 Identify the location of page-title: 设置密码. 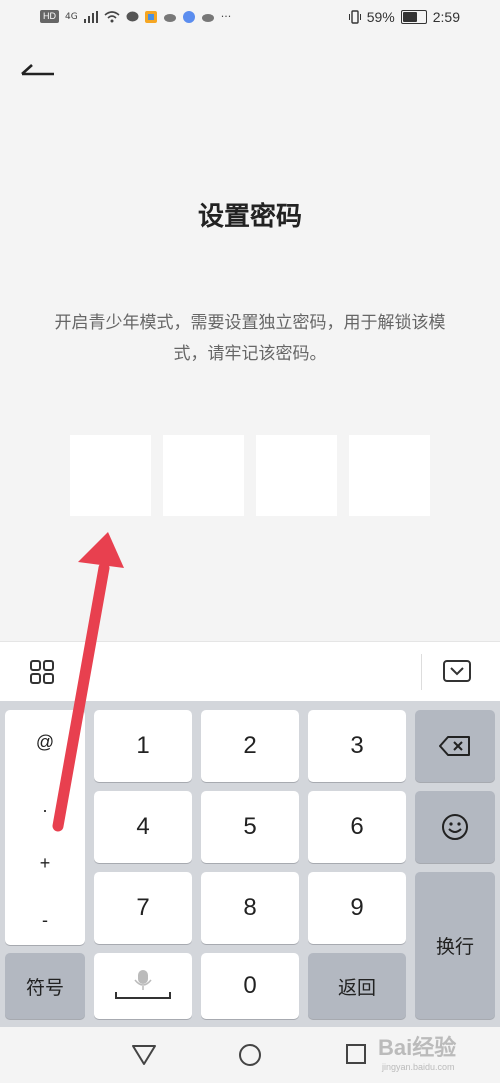
(249, 217).